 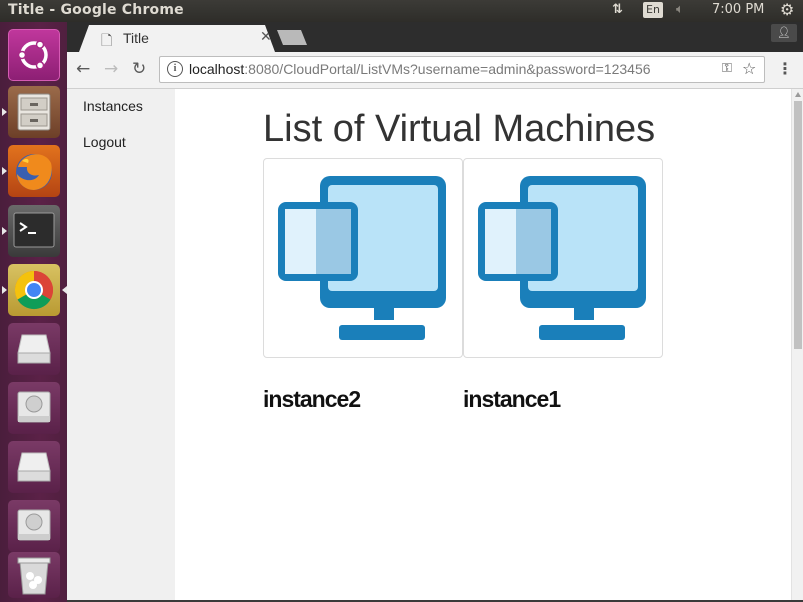 I want to click on new-tab-button, so click(x=292, y=37).